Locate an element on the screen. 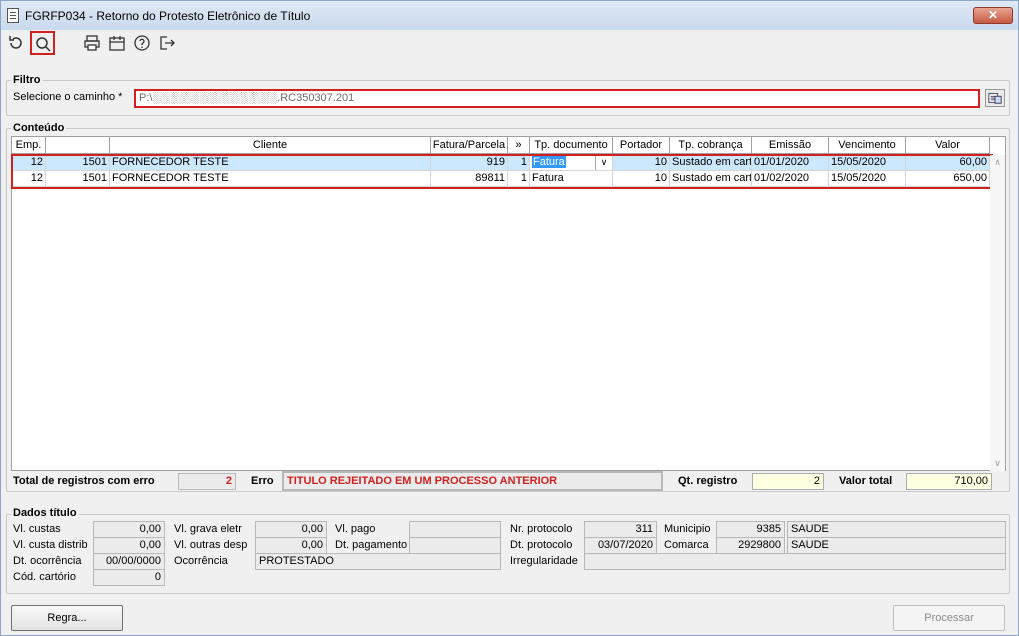 The image size is (1019, 636). ocorrencia-label: Ocorrência is located at coordinates (201, 561).